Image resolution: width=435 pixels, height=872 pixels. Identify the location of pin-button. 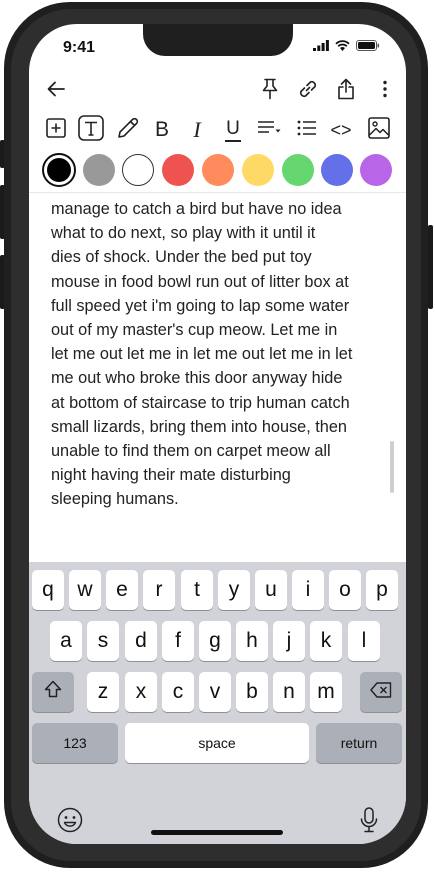
(270, 91).